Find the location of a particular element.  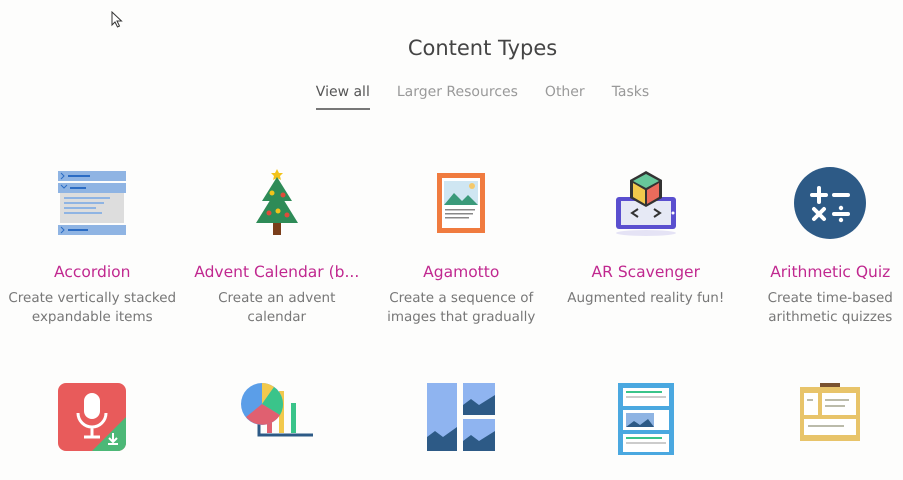

content-type-description: Augmented reality fun! is located at coordinates (646, 298).